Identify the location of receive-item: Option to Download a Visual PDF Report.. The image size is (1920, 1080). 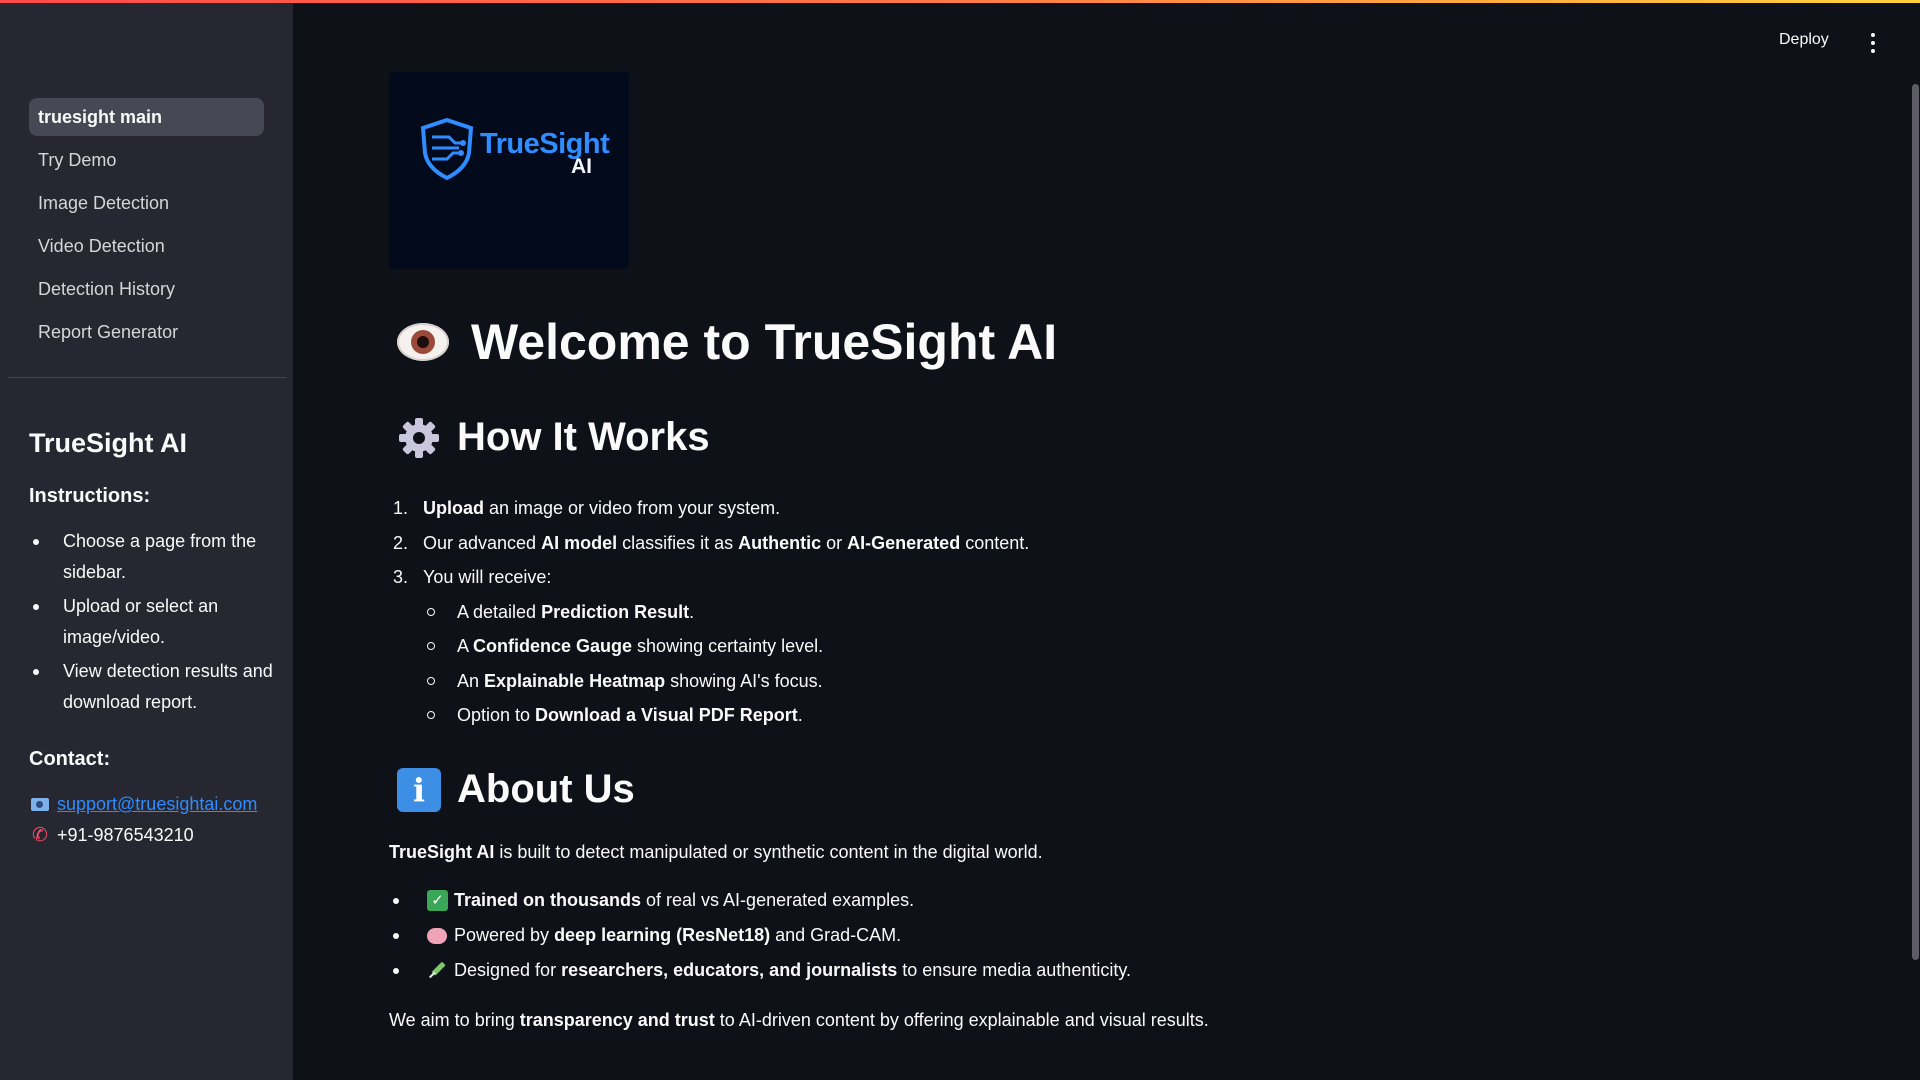
(1006, 715).